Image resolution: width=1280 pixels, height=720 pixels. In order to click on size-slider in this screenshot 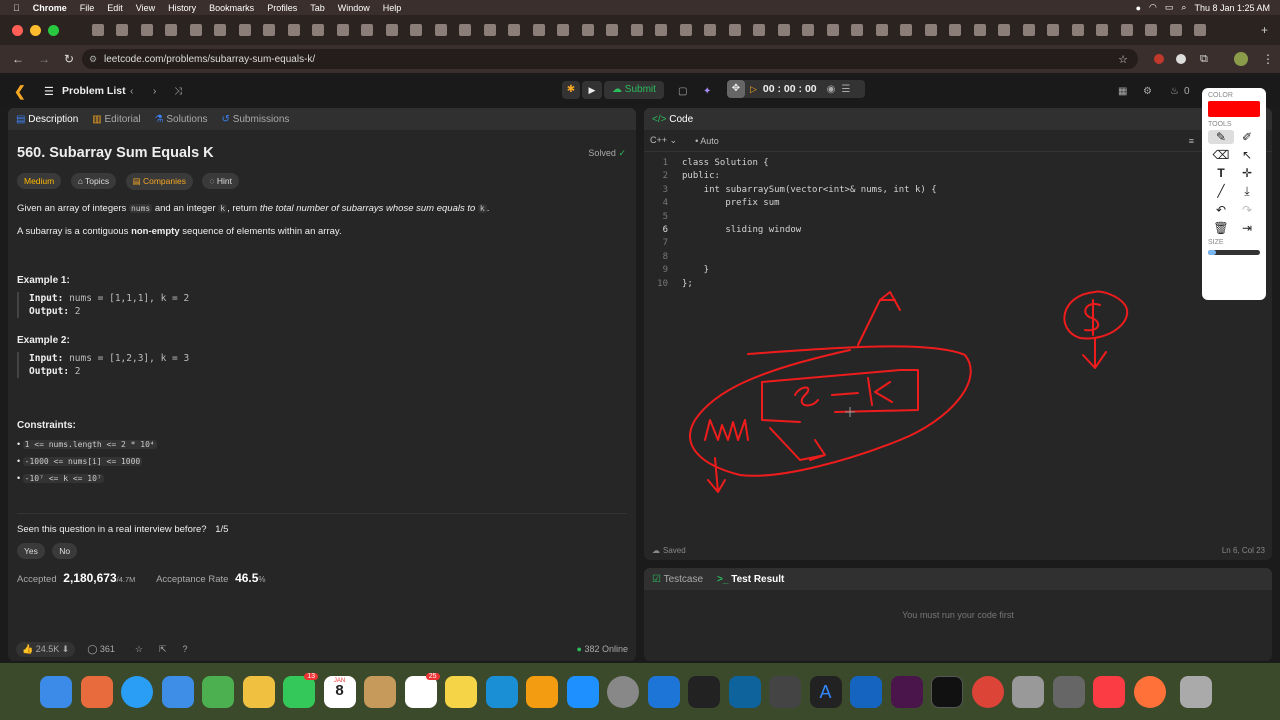, I will do `click(1234, 252)`.